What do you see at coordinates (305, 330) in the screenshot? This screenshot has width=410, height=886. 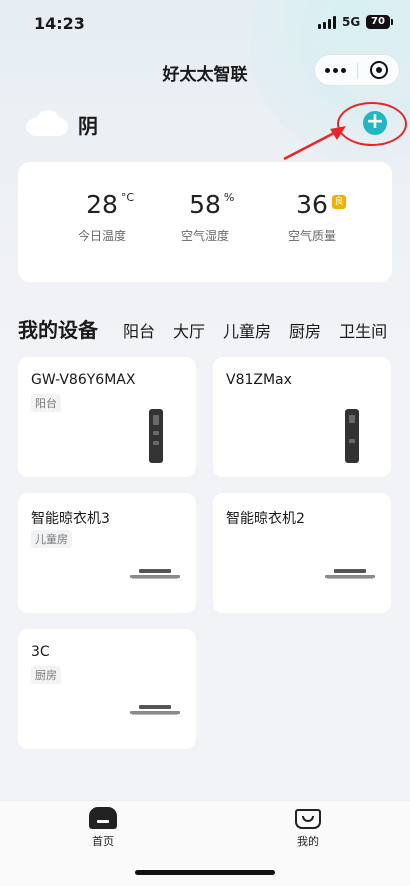 I see `tab-room-kitchen: 厨房` at bounding box center [305, 330].